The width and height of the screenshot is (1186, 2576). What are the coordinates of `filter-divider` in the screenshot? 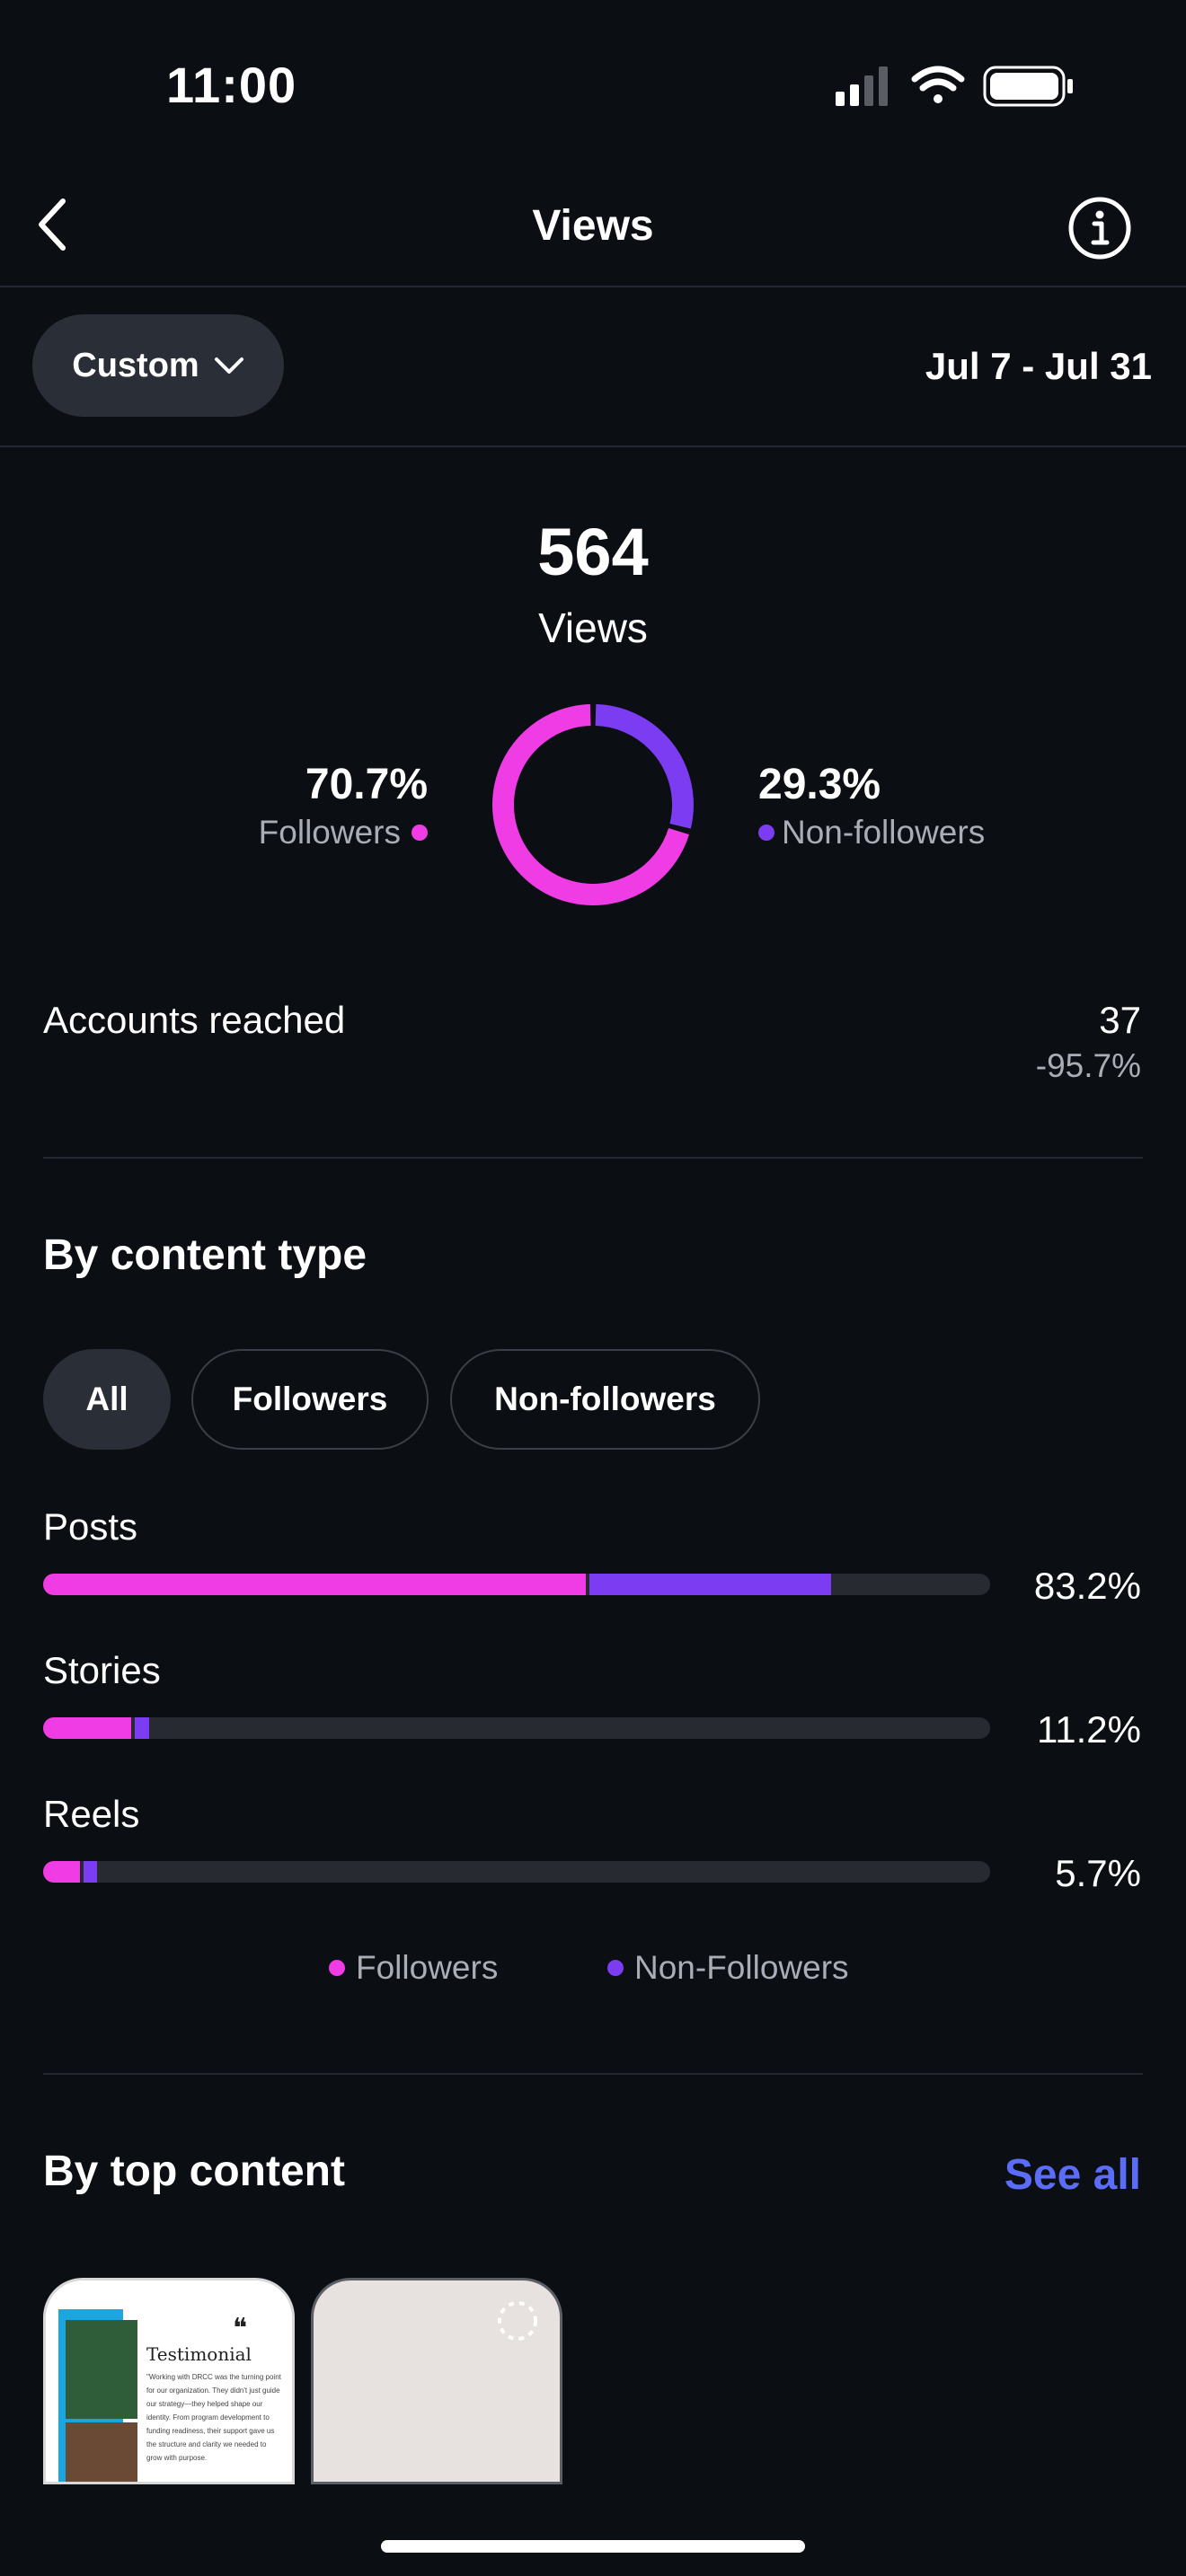 It's located at (593, 446).